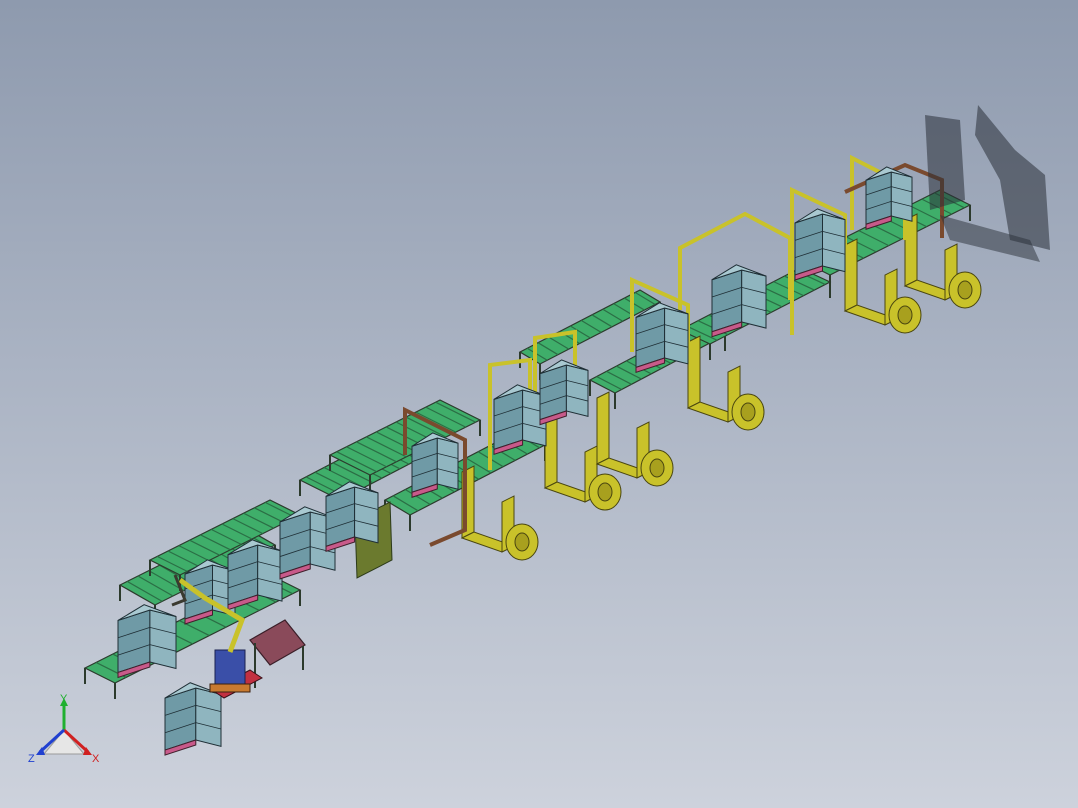 This screenshot has height=808, width=1078. I want to click on axis-triad: Y X Z, so click(64, 729).